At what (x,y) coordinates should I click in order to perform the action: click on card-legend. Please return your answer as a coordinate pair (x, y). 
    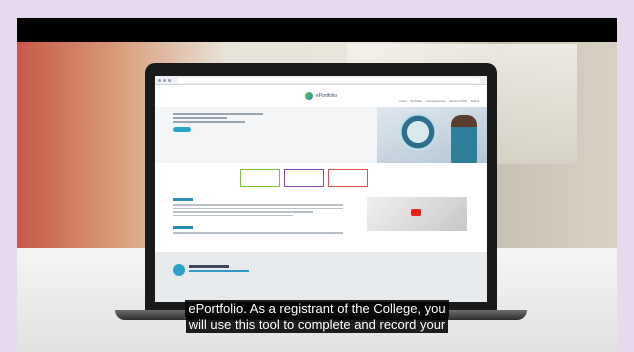
    Looking at the image, I should click on (387, 177).